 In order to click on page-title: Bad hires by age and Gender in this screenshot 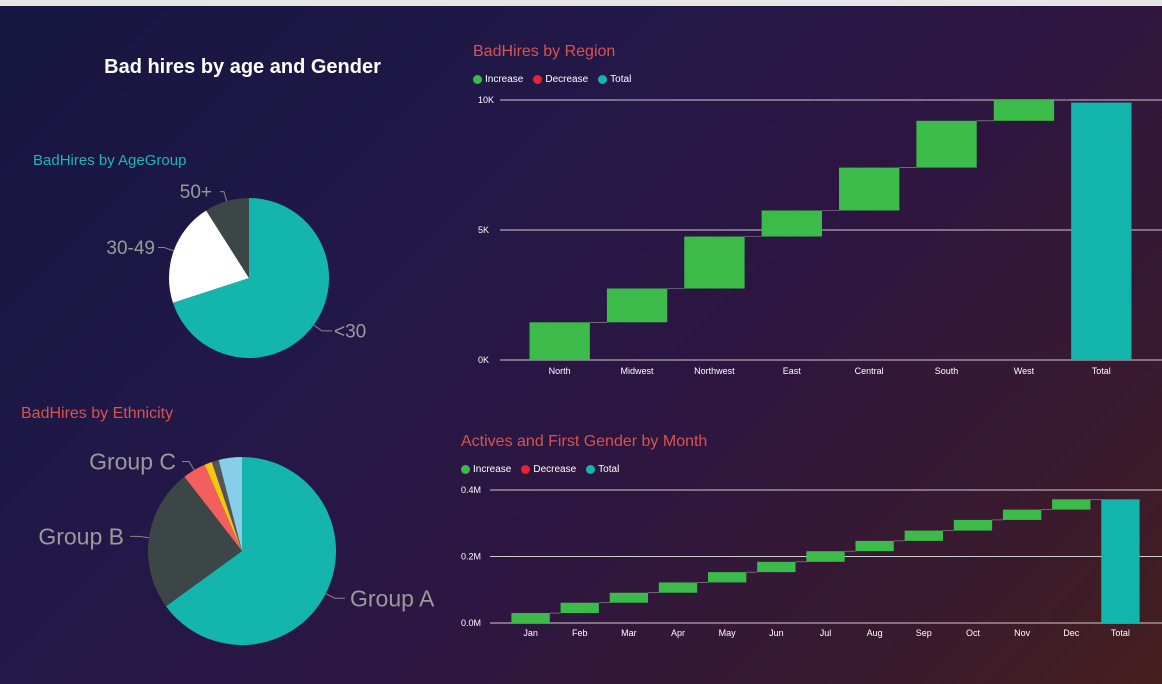, I will do `click(242, 67)`.